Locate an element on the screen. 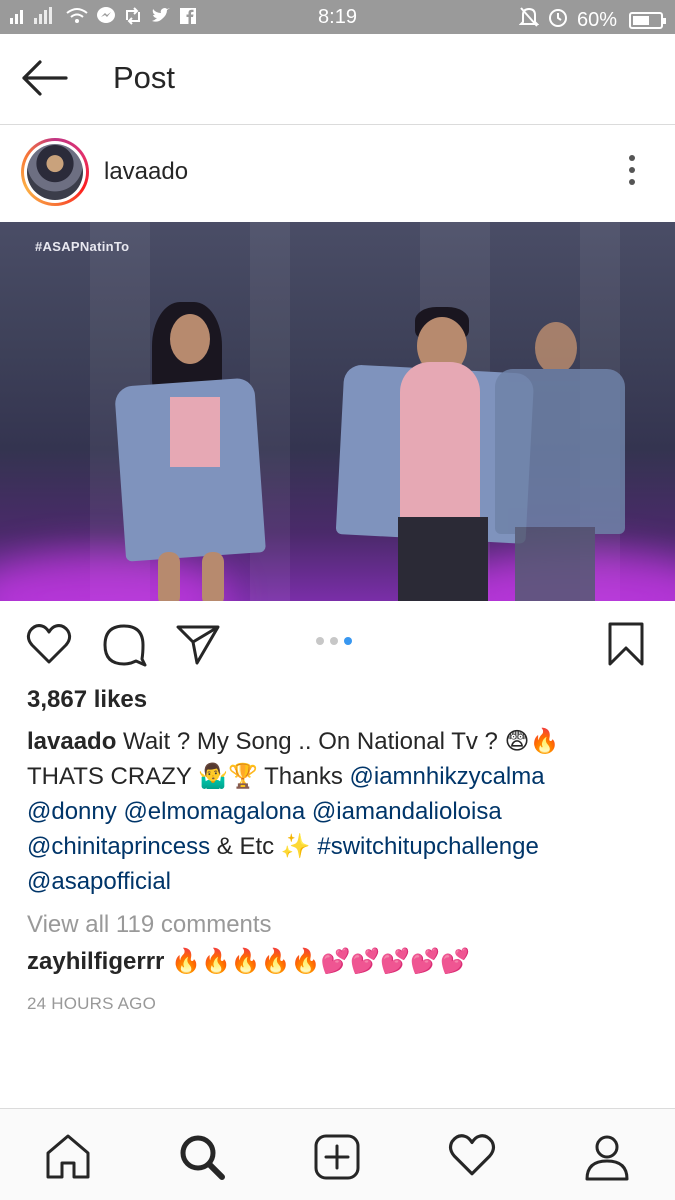 Image resolution: width=675 pixels, height=1200 pixels. battery-icon is located at coordinates (647, 20).